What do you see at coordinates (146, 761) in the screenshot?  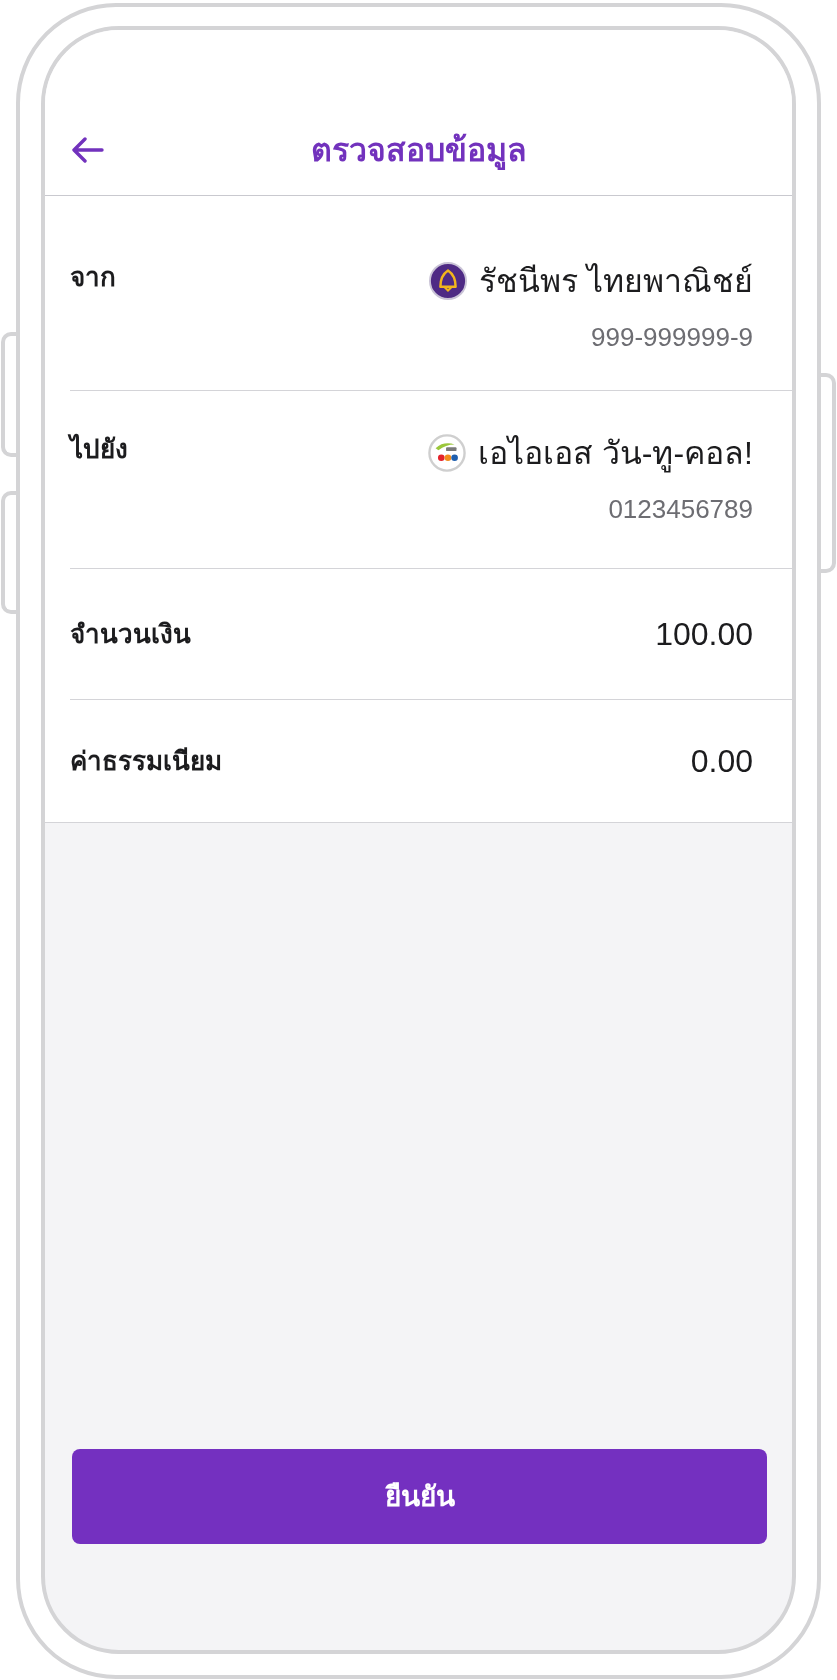 I see `field-label: ค่าธรรมเนียม` at bounding box center [146, 761].